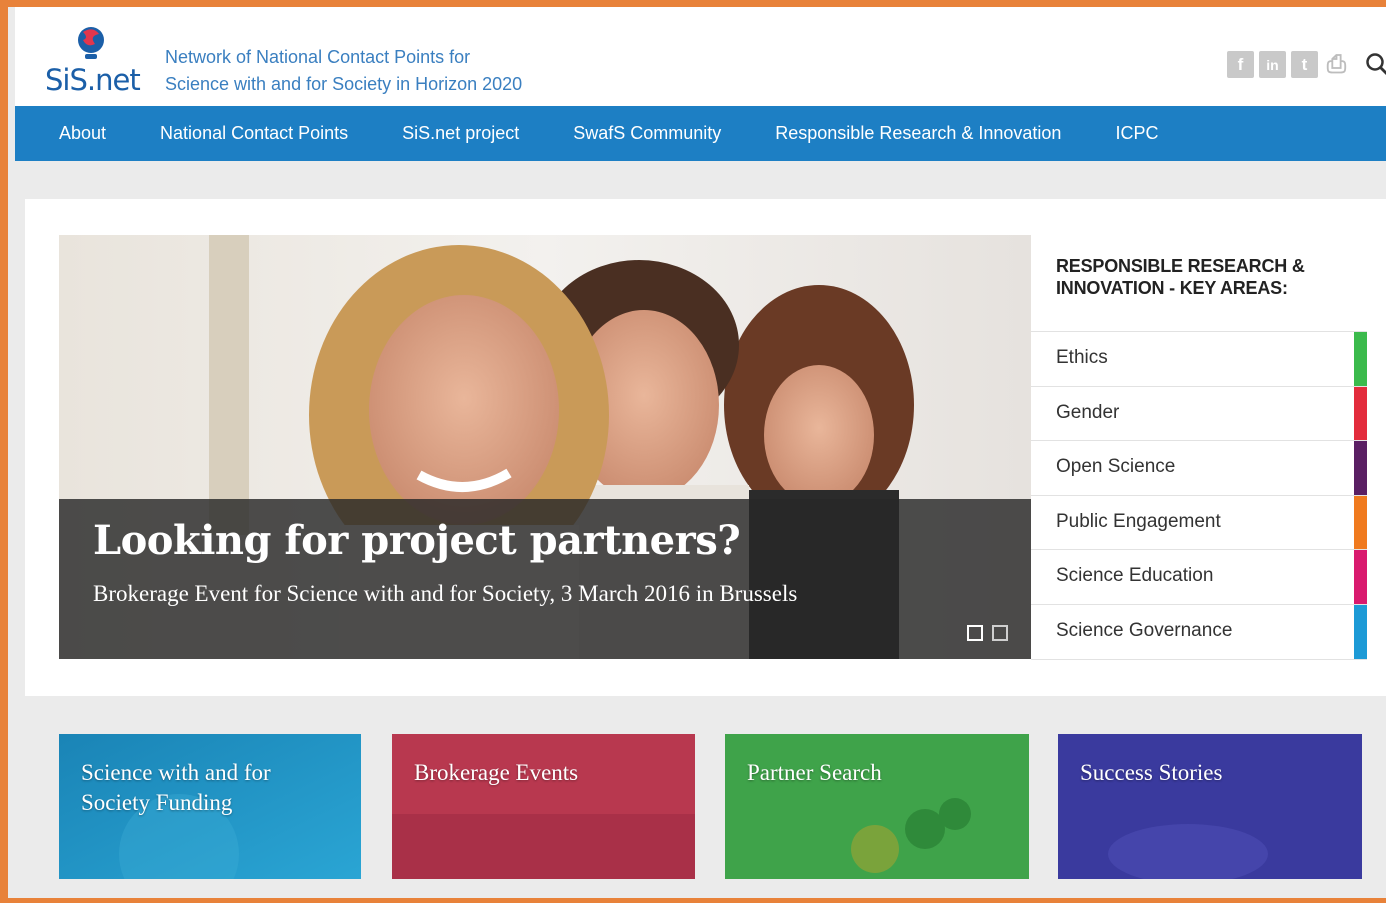 The height and width of the screenshot is (903, 1386). Describe the element at coordinates (82, 133) in the screenshot. I see `nav-item-about: About` at that location.